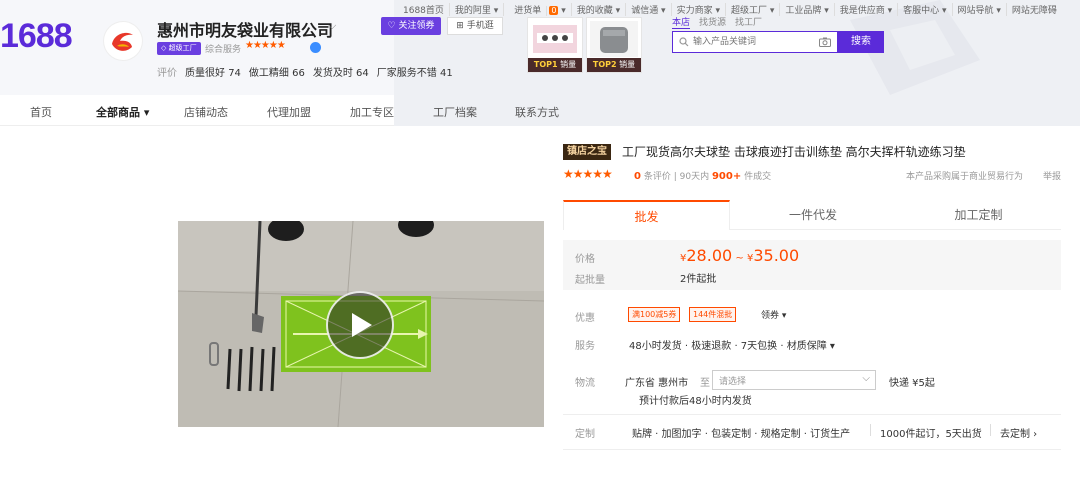  Describe the element at coordinates (372, 112) in the screenshot. I see `shop-nav-processing: 加工专区` at that location.